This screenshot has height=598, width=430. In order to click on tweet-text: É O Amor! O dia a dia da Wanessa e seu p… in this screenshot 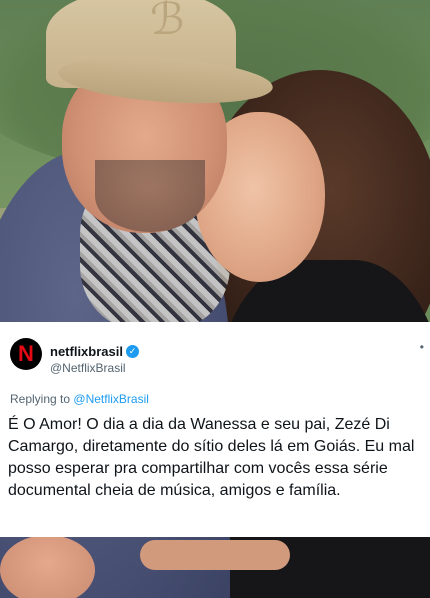, I will do `click(211, 457)`.